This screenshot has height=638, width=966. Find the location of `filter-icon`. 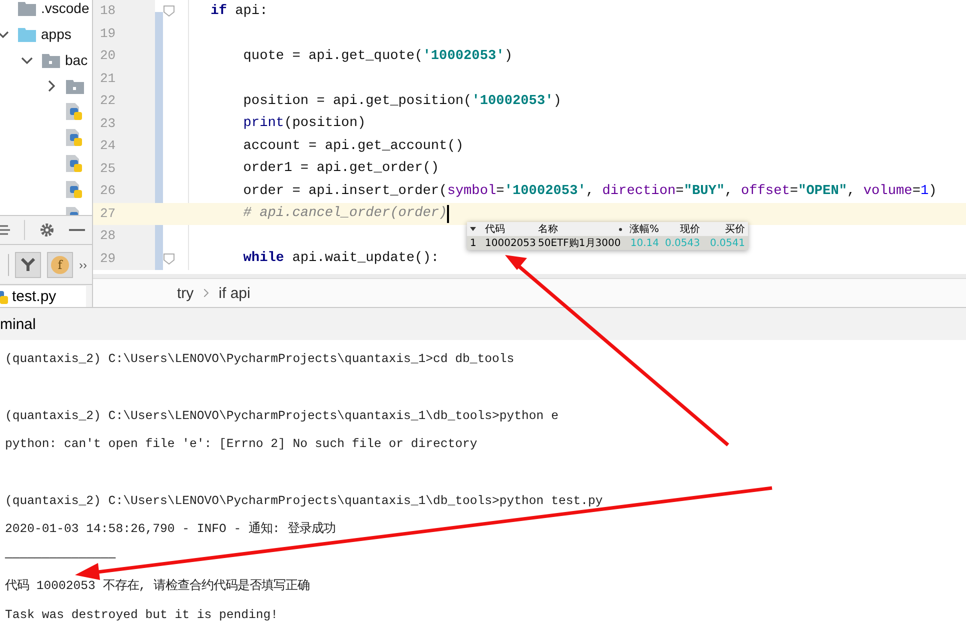

filter-icon is located at coordinates (28, 265).